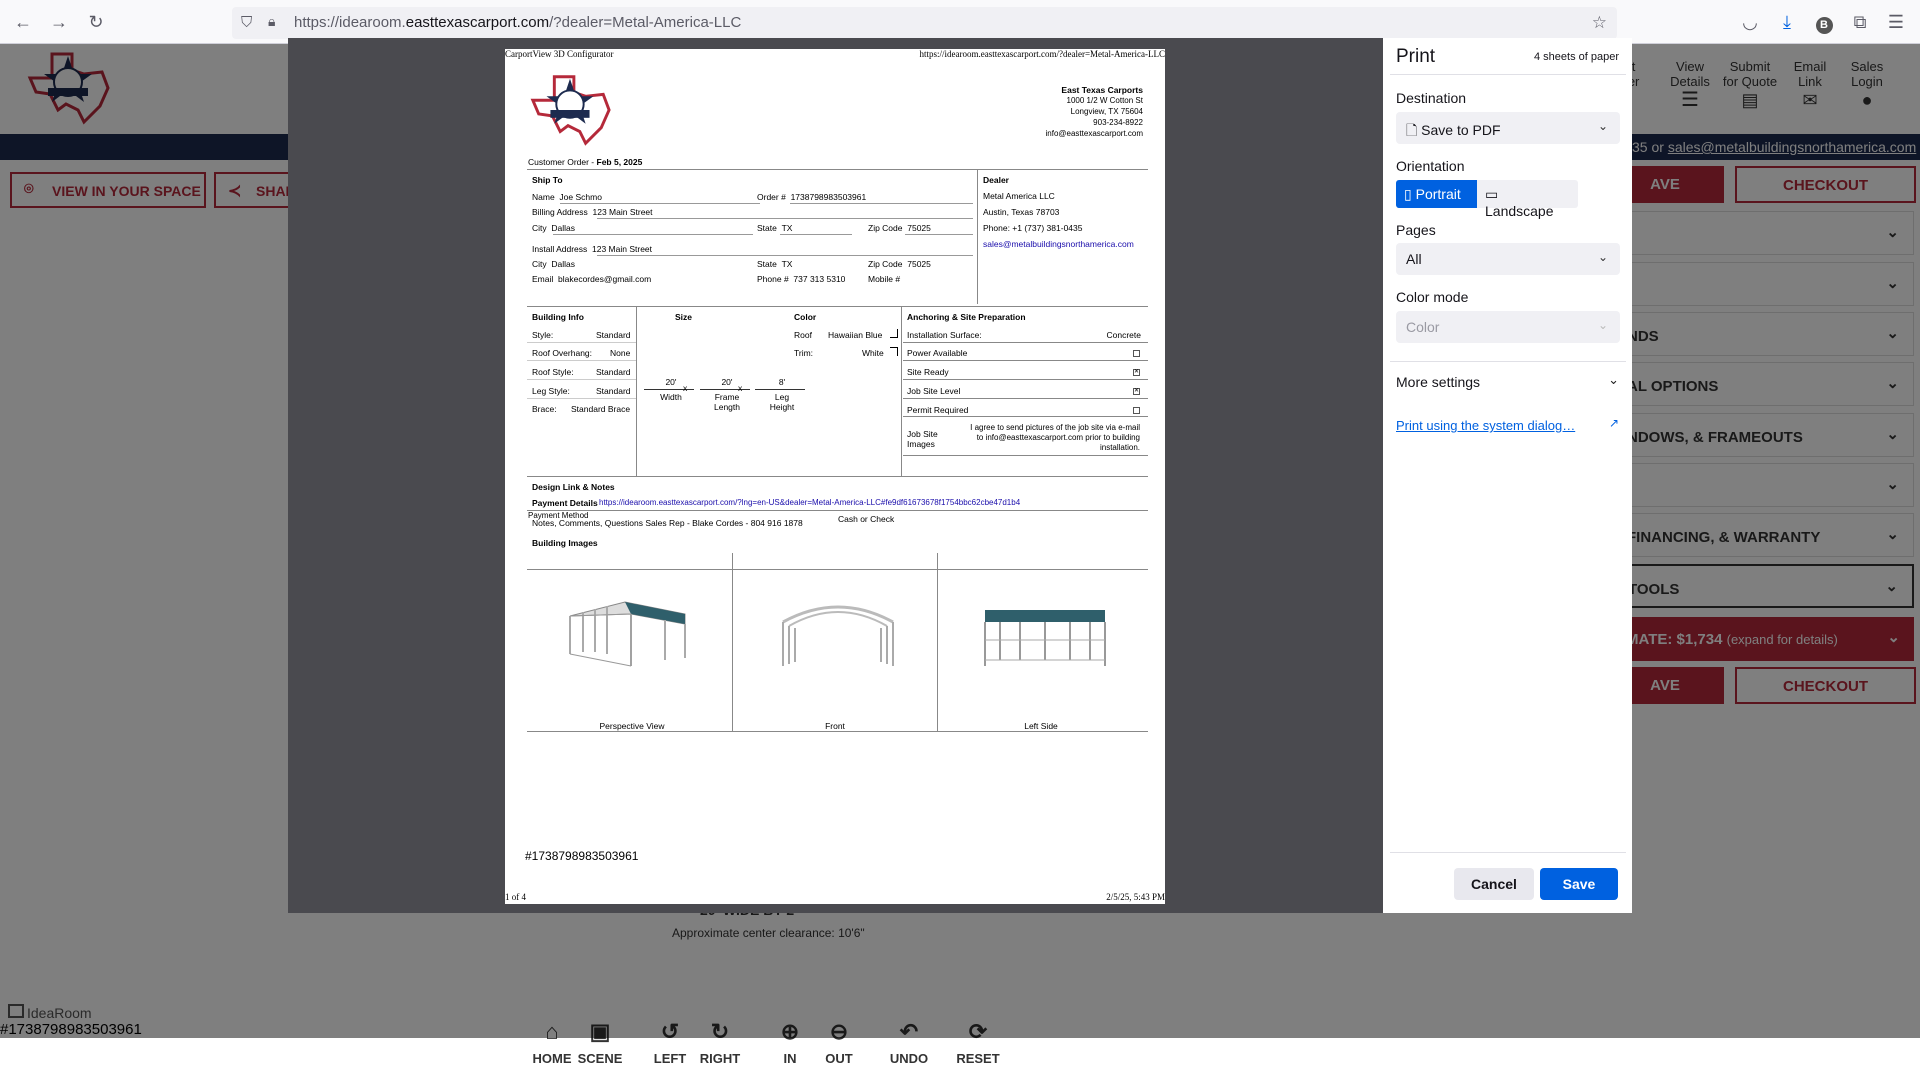  Describe the element at coordinates (835, 726) in the screenshot. I see `view-caption: Front` at that location.